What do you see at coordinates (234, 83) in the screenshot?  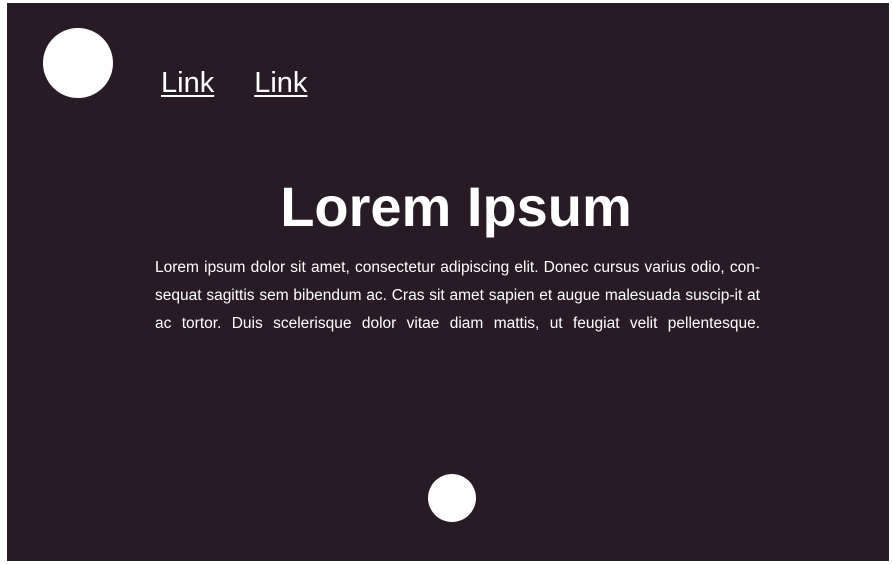 I see `top-nav: Link Link` at bounding box center [234, 83].